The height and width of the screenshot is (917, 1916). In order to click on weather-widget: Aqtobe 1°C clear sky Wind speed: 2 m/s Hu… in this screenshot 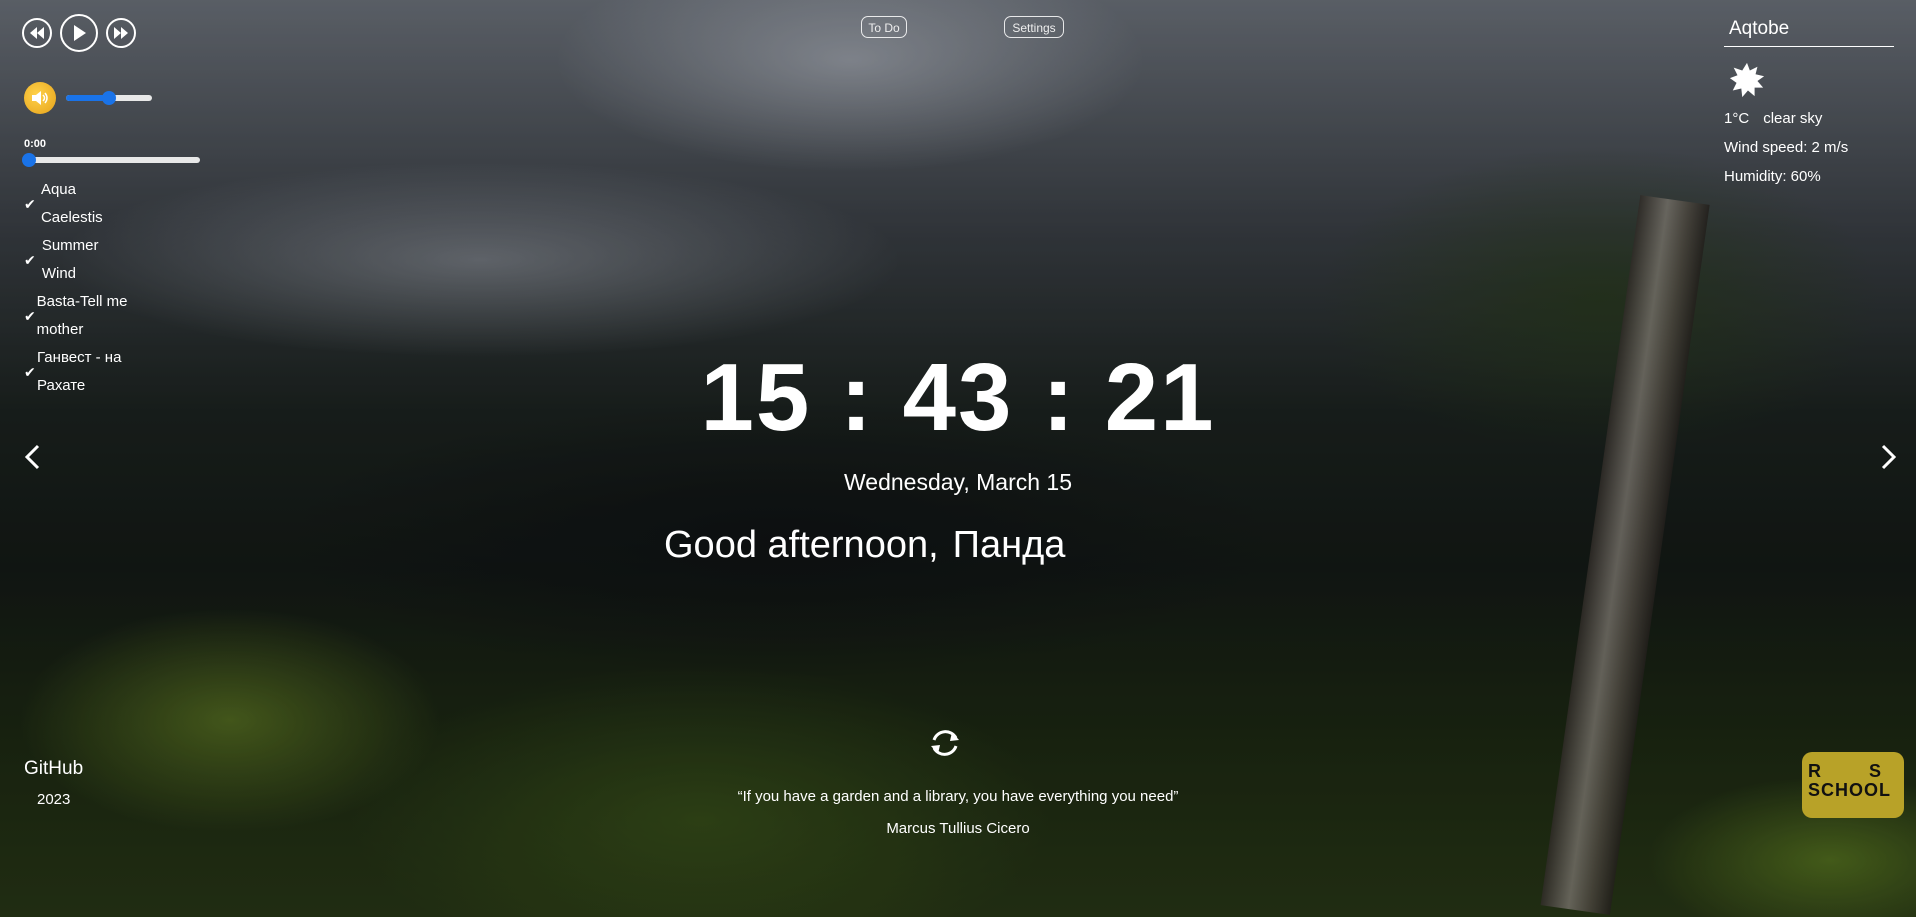, I will do `click(1809, 104)`.